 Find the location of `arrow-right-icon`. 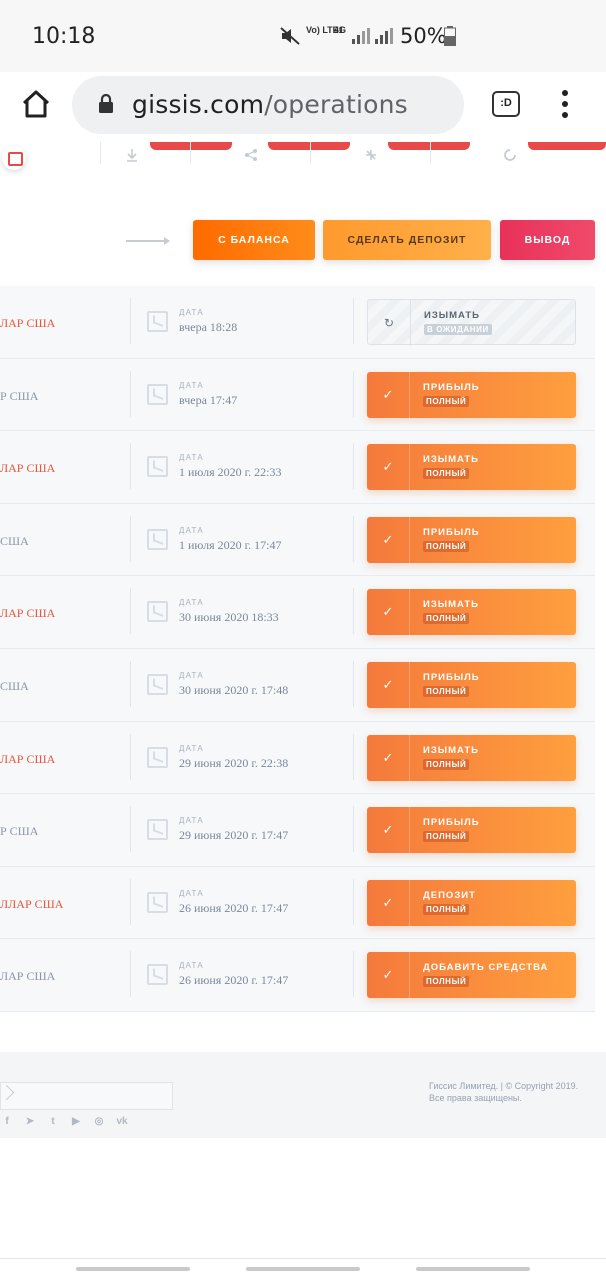

arrow-right-icon is located at coordinates (148, 241).